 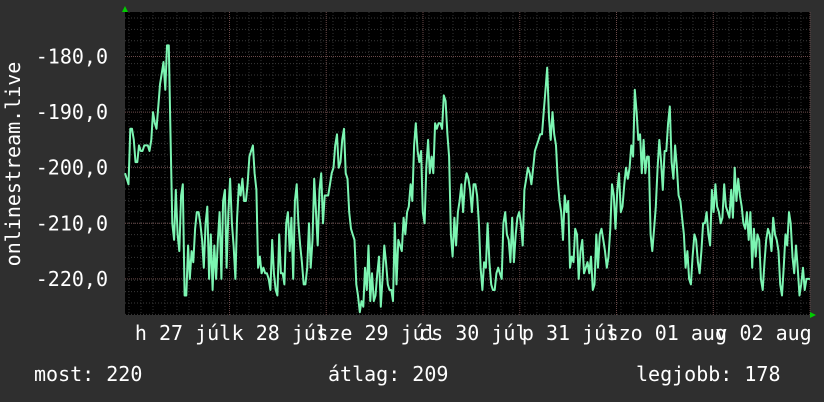 I want to click on x-tick-label: cs 30 júl, so click(x=473, y=333).